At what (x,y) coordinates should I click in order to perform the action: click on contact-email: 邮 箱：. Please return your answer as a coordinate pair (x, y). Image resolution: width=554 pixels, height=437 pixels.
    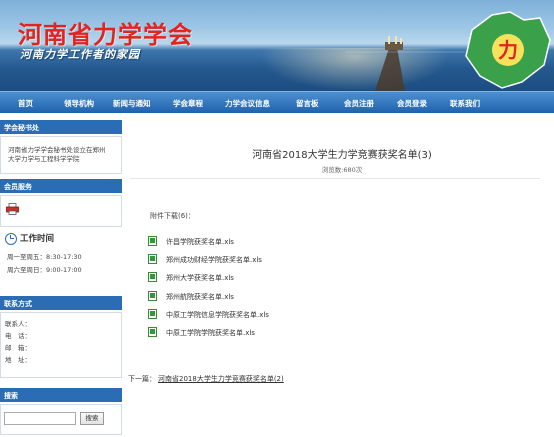
    Looking at the image, I should click on (18, 348).